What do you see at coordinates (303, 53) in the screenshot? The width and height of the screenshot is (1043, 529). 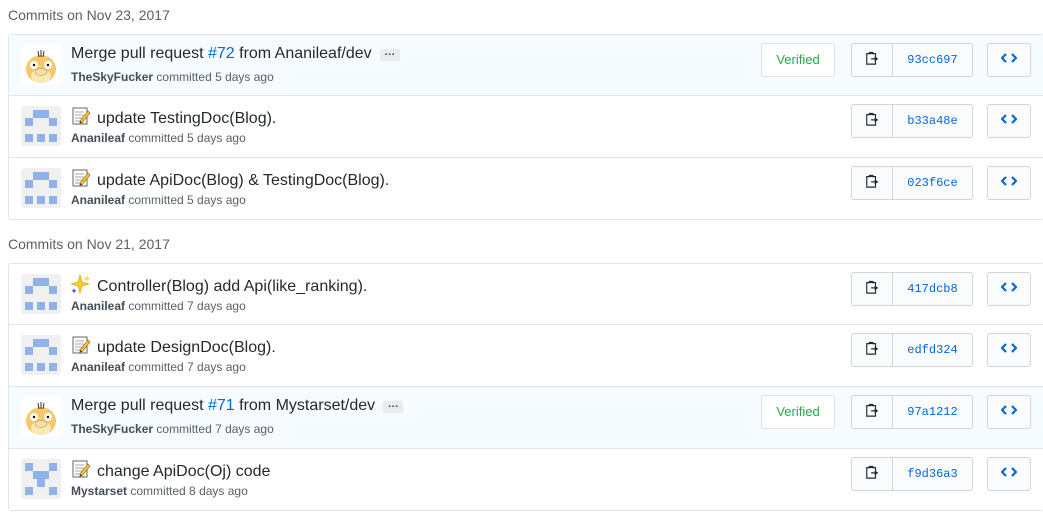 I see `commit-message-link-suffix: from Ananileaf/dev` at bounding box center [303, 53].